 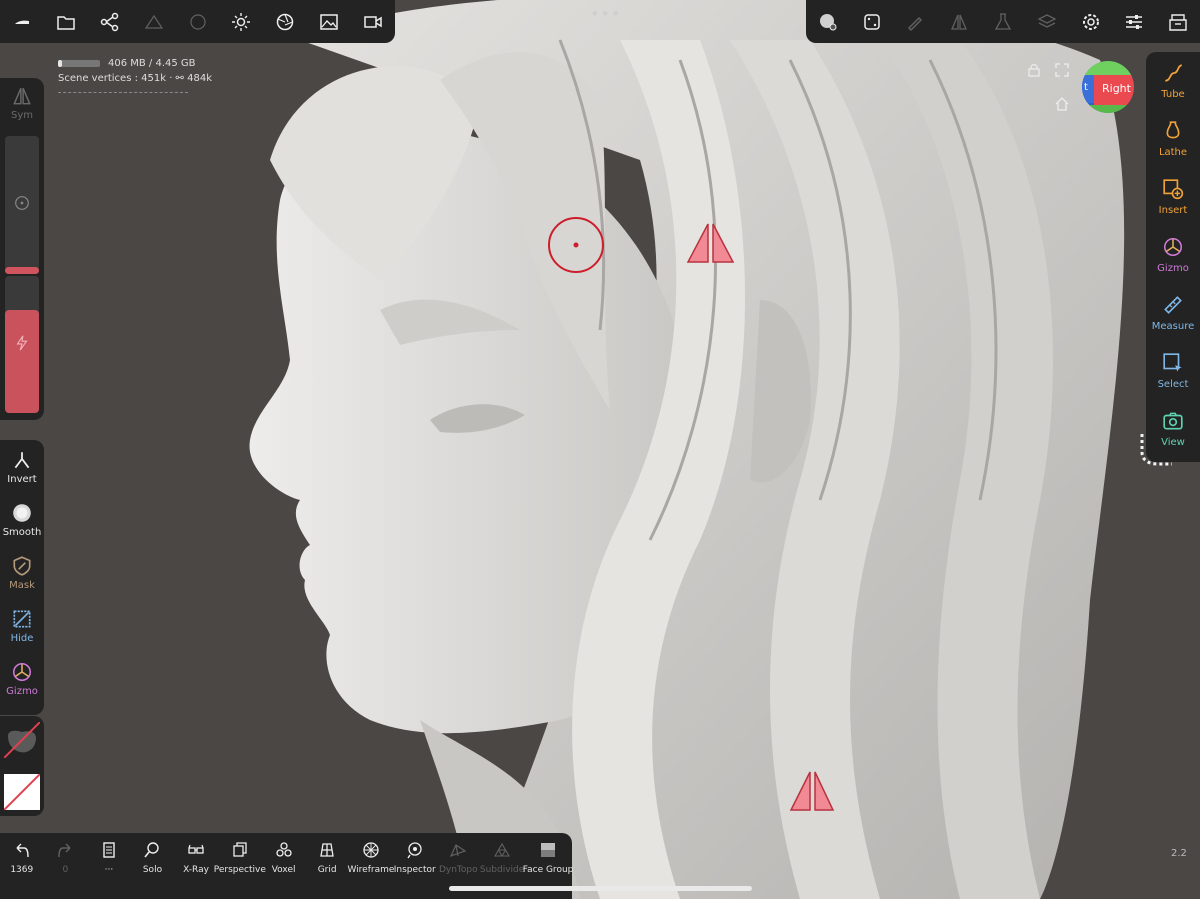 What do you see at coordinates (1173, 152) in the screenshot?
I see `lathe-label: Lathe` at bounding box center [1173, 152].